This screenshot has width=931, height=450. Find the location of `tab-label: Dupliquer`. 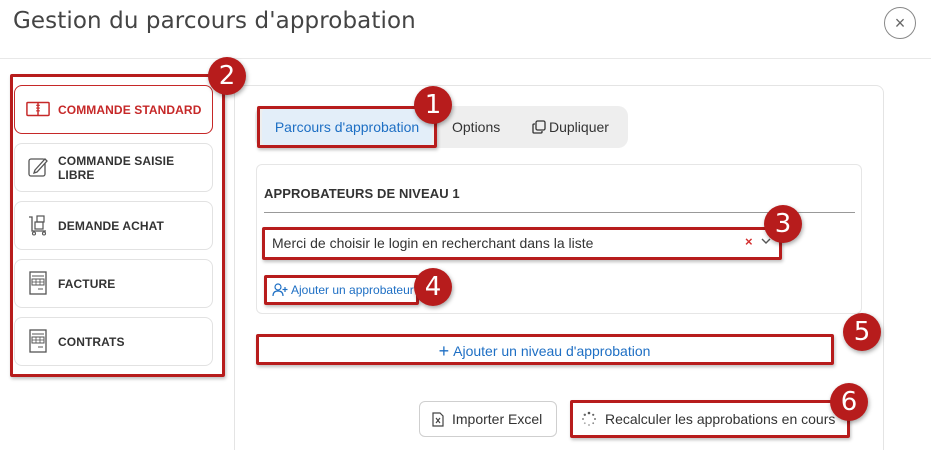

tab-label: Dupliquer is located at coordinates (579, 127).